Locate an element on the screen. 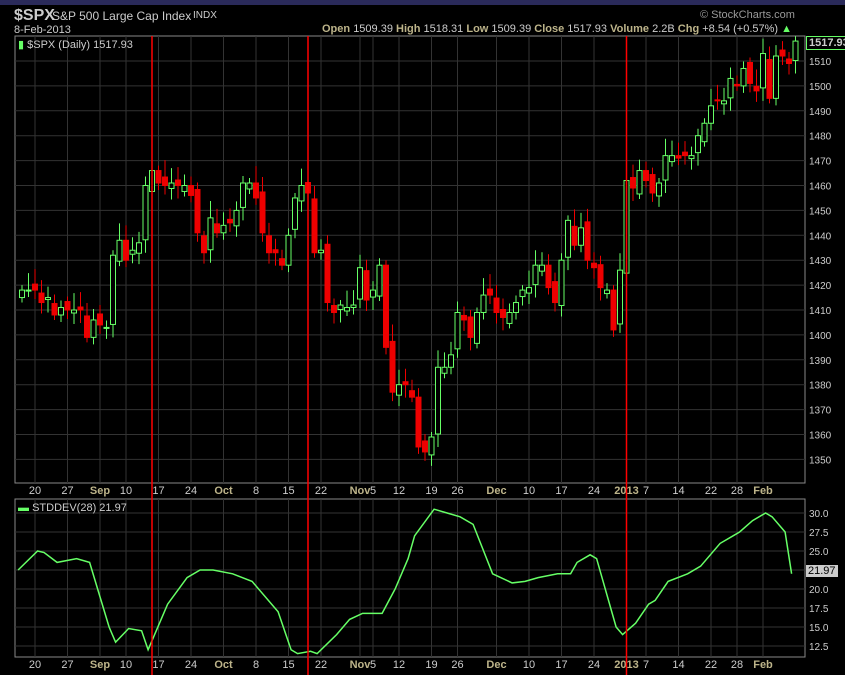 This screenshot has width=845, height=675. price-legend: ▮ $SPX (Daily) 1517.93 is located at coordinates (75, 44).